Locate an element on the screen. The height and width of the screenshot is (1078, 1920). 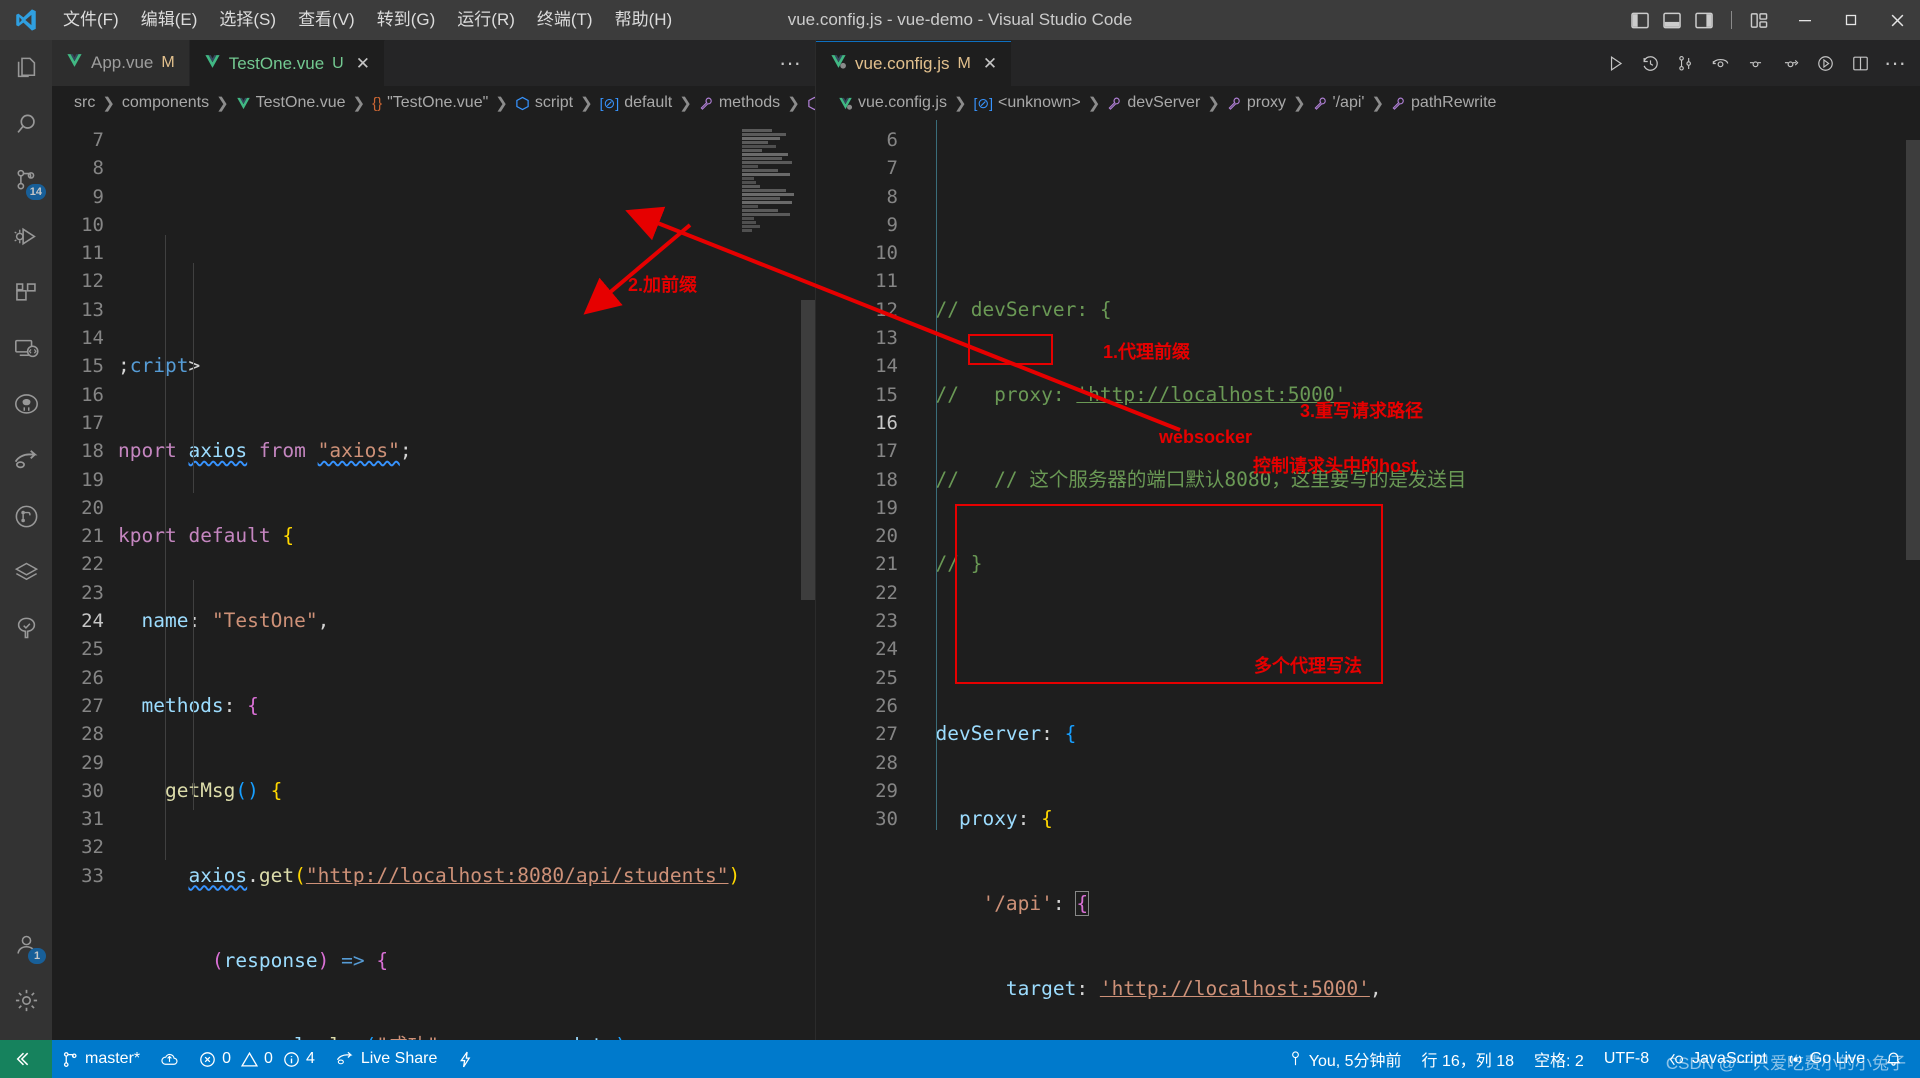
code-line: methods: { is located at coordinates (200, 705).